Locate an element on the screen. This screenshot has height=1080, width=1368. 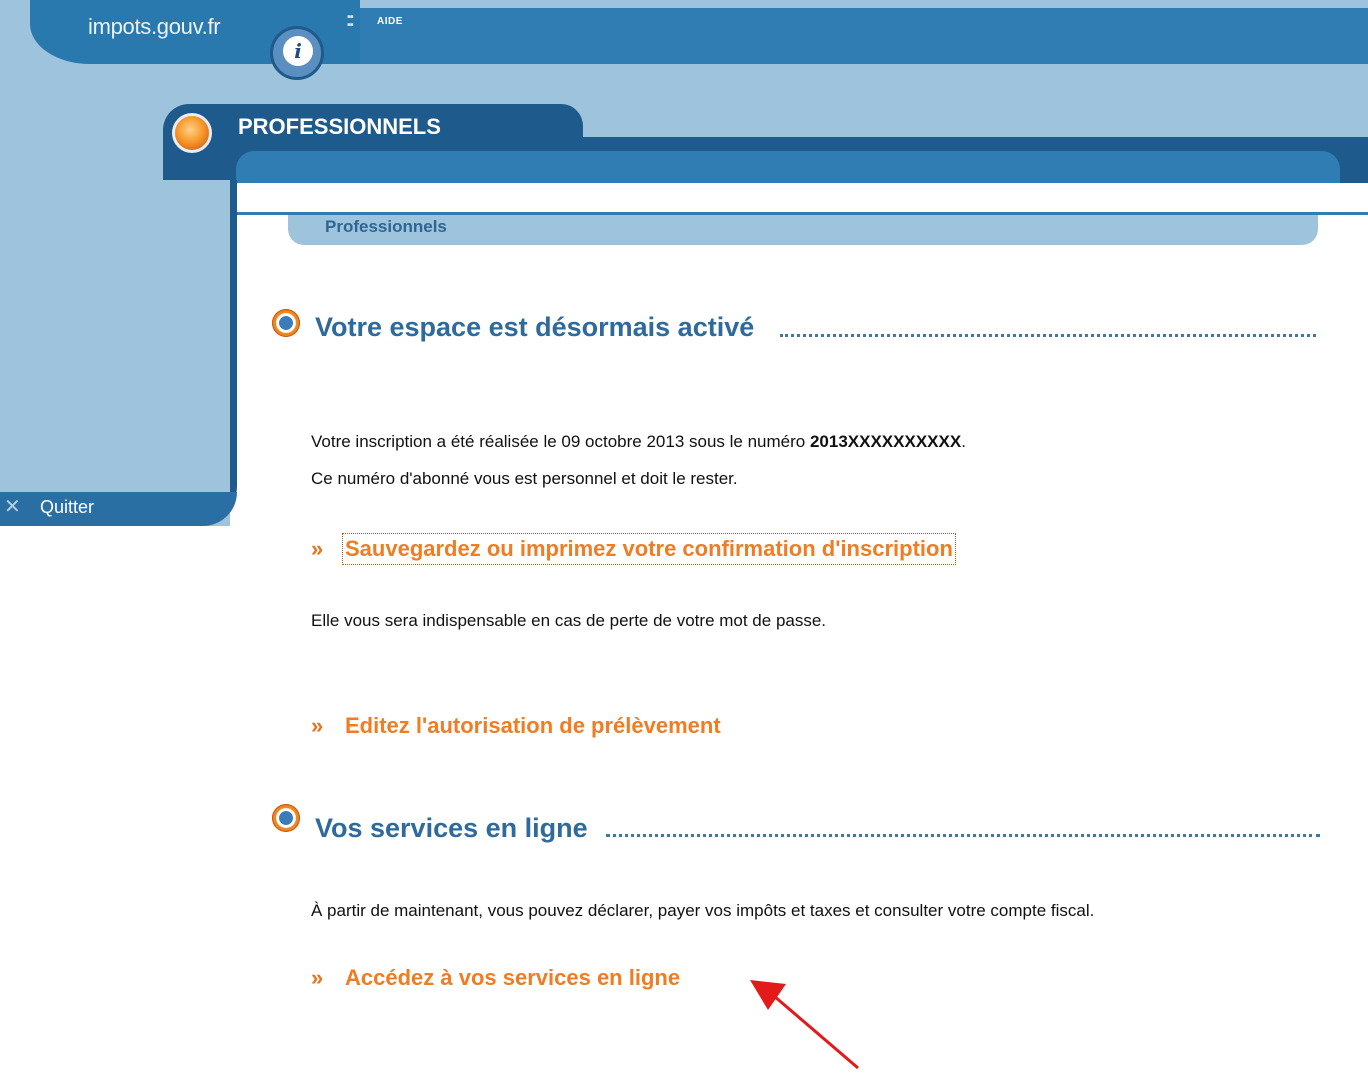
debit-authorization-link: Editez l'autorisation de prélèvement is located at coordinates (533, 726).